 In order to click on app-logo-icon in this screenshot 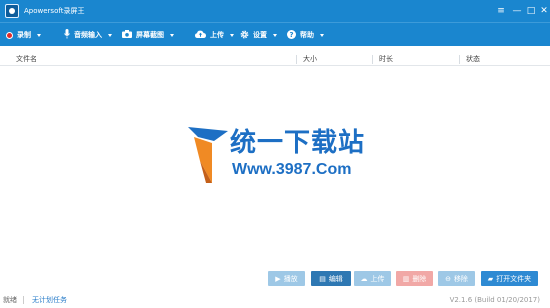, I will do `click(12, 11)`.